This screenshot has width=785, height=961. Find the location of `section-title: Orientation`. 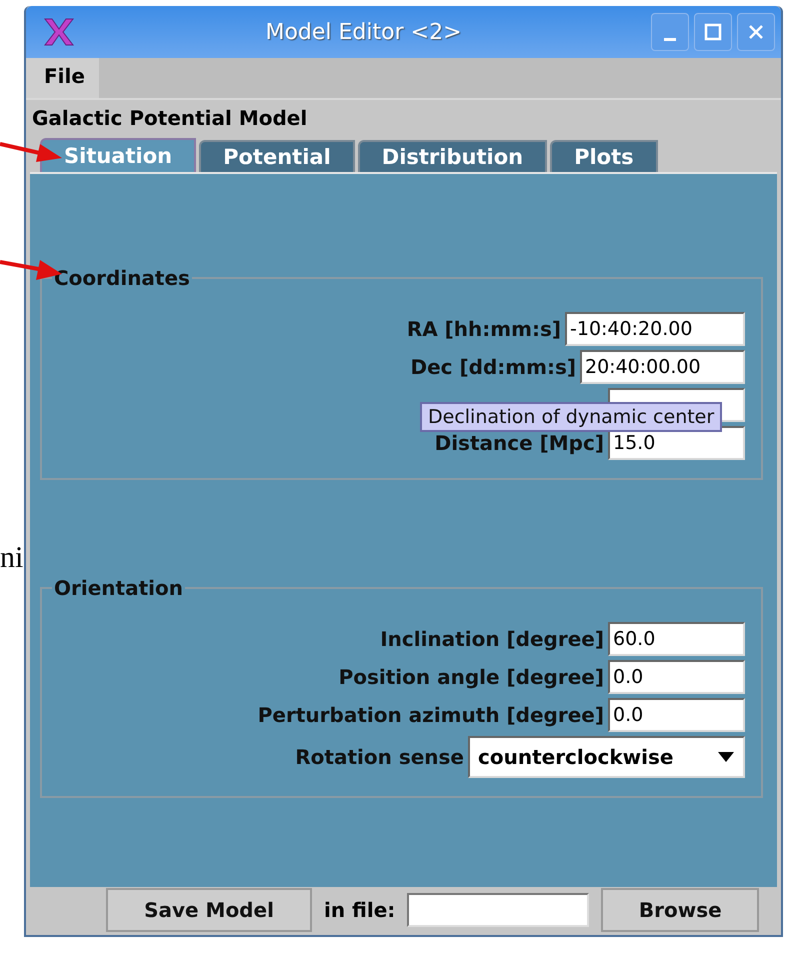

section-title: Orientation is located at coordinates (118, 588).